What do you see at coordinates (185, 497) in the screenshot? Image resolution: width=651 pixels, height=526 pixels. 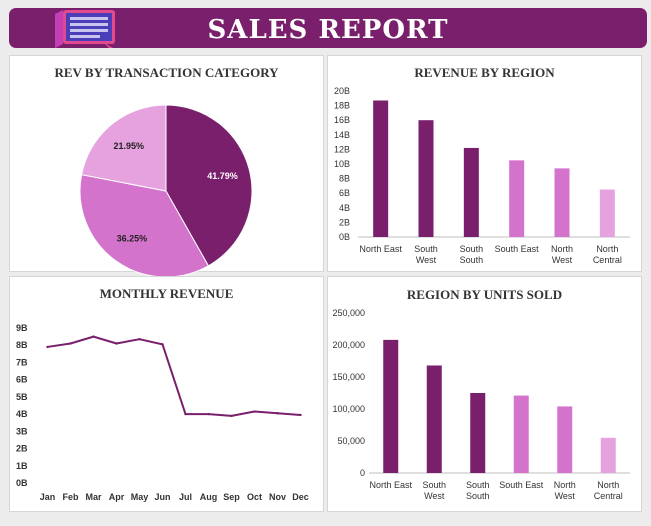 I see `x-tick-label: Jul` at bounding box center [185, 497].